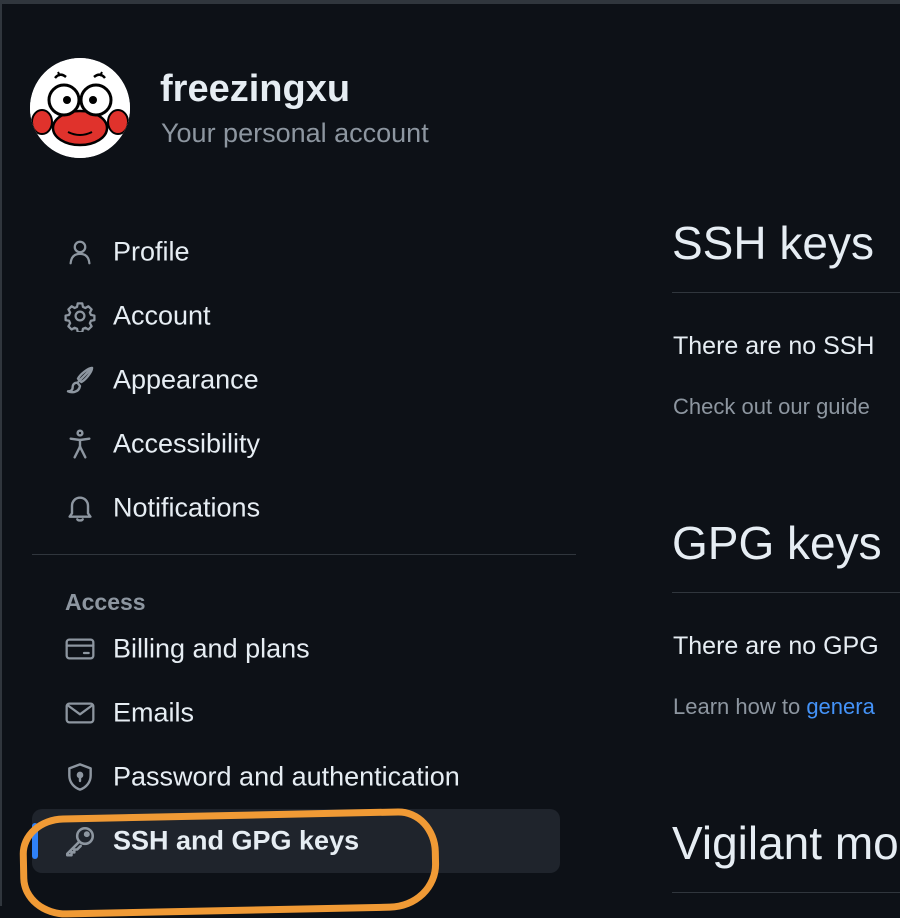  I want to click on account-username: freezingxu, so click(255, 89).